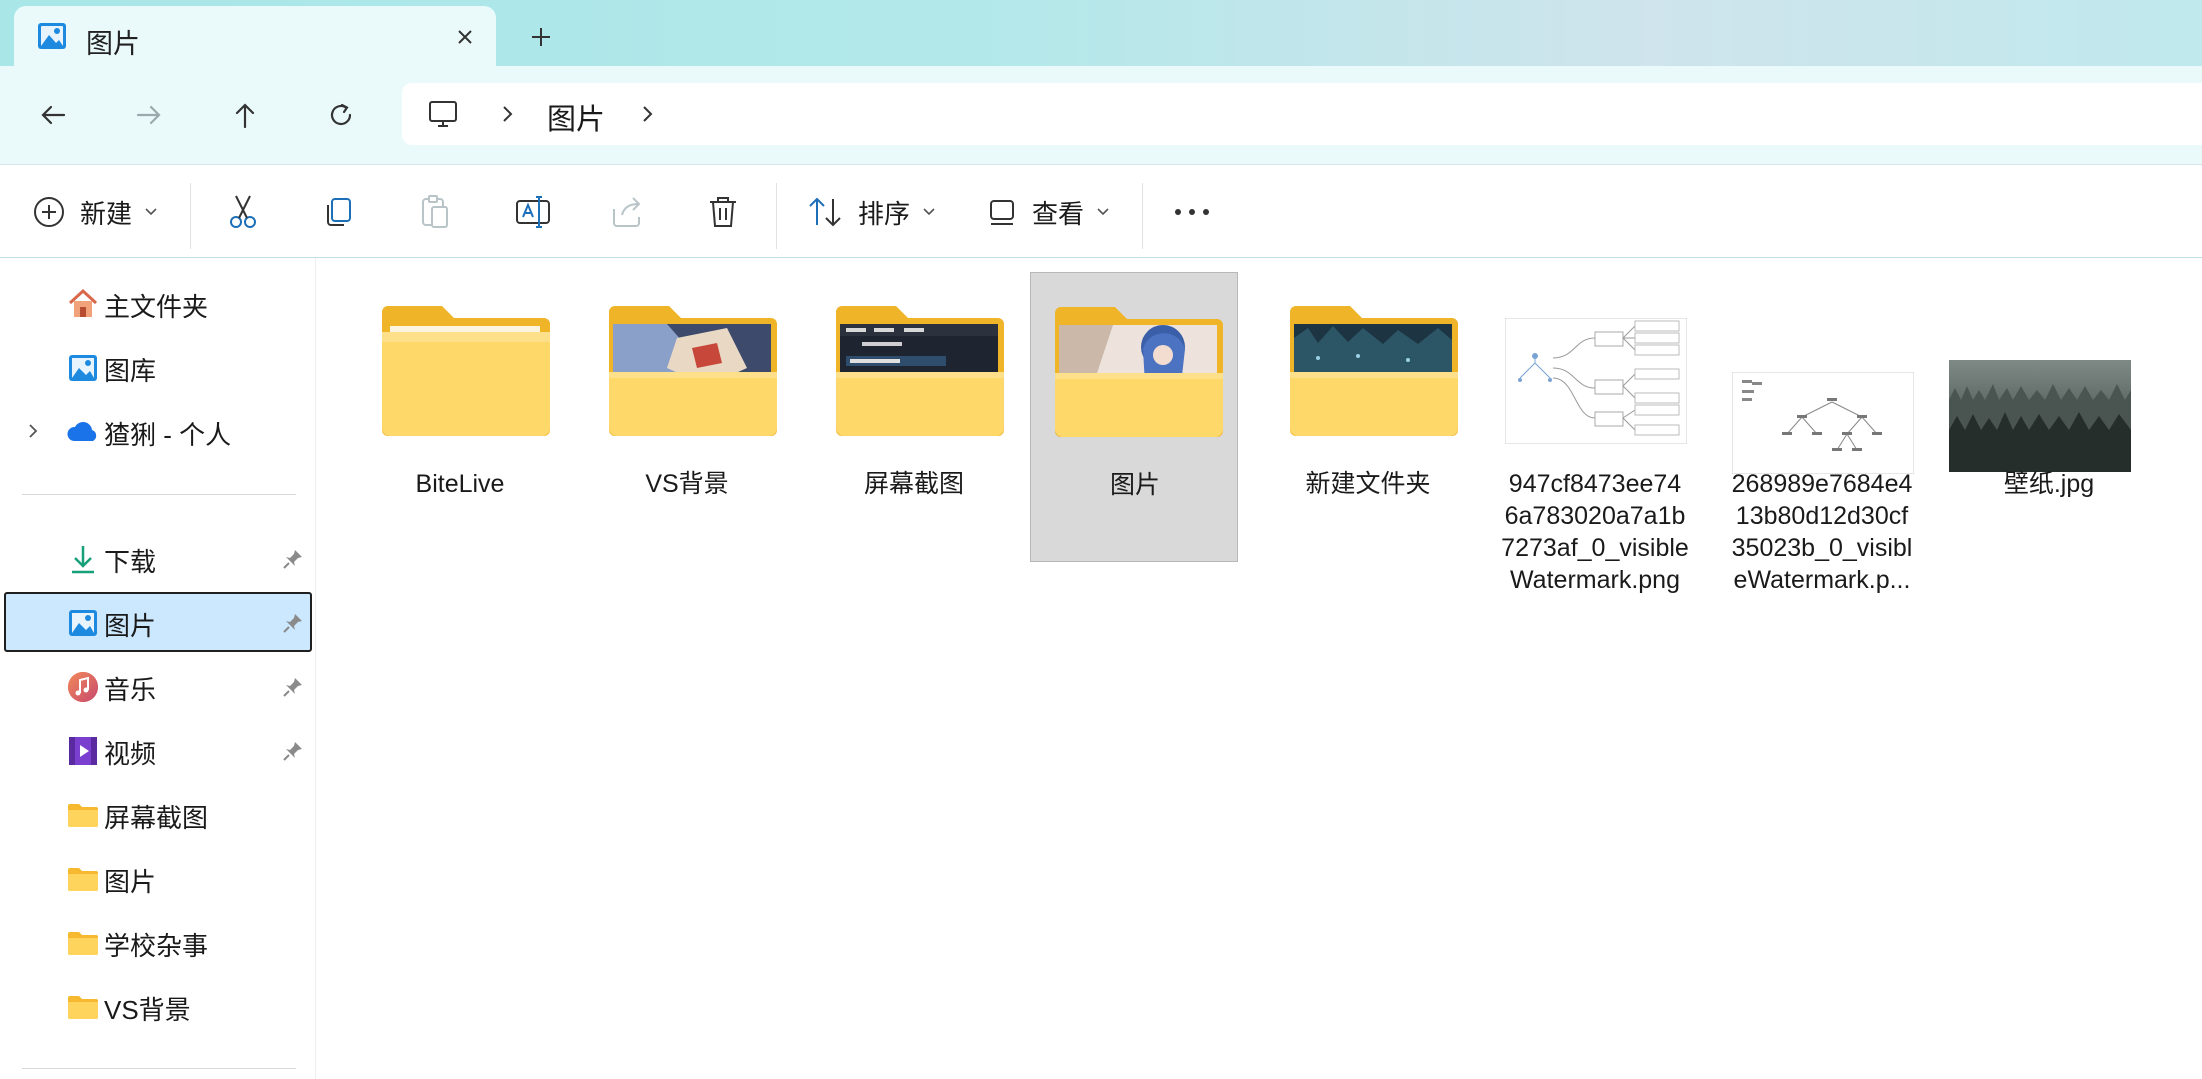 Image resolution: width=2202 pixels, height=1079 pixels. Describe the element at coordinates (83, 432) in the screenshot. I see `onedrive-cloud-icon` at that location.